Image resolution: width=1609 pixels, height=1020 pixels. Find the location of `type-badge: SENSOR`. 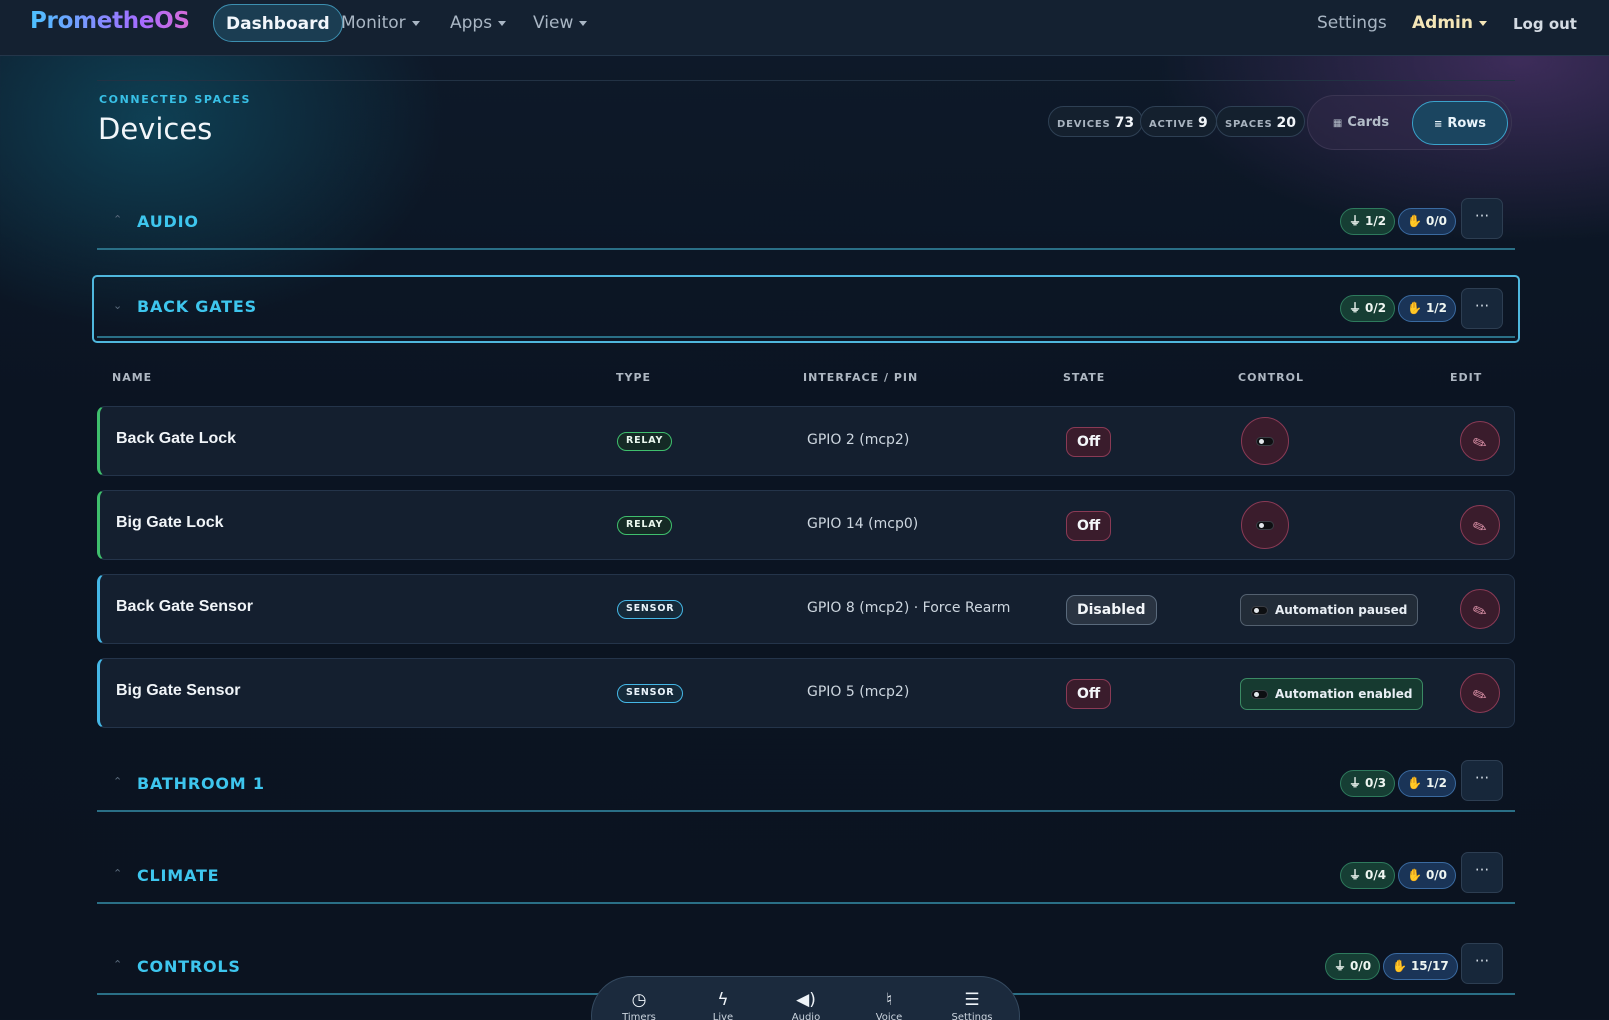

type-badge: SENSOR is located at coordinates (650, 693).